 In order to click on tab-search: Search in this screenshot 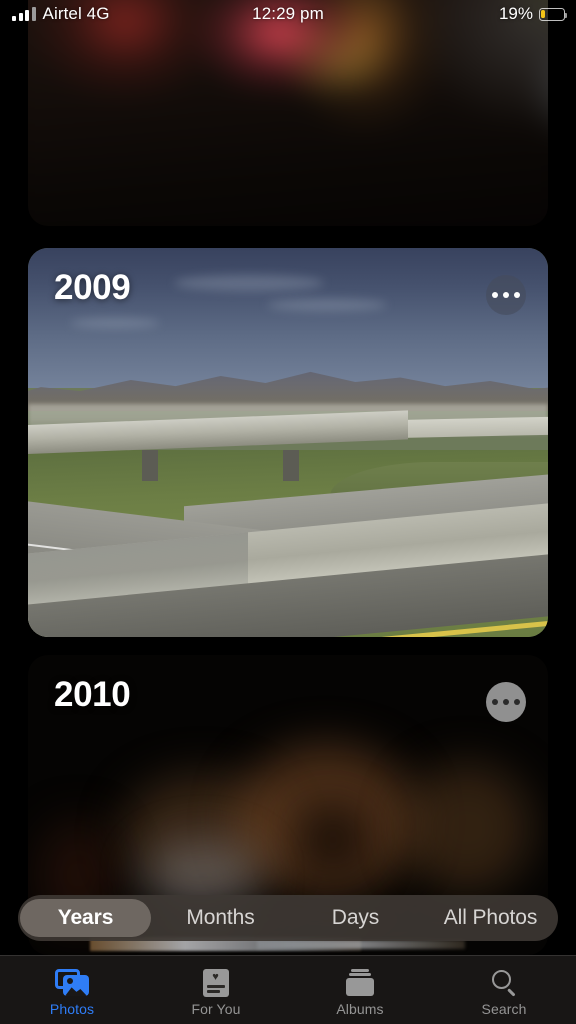, I will do `click(504, 990)`.